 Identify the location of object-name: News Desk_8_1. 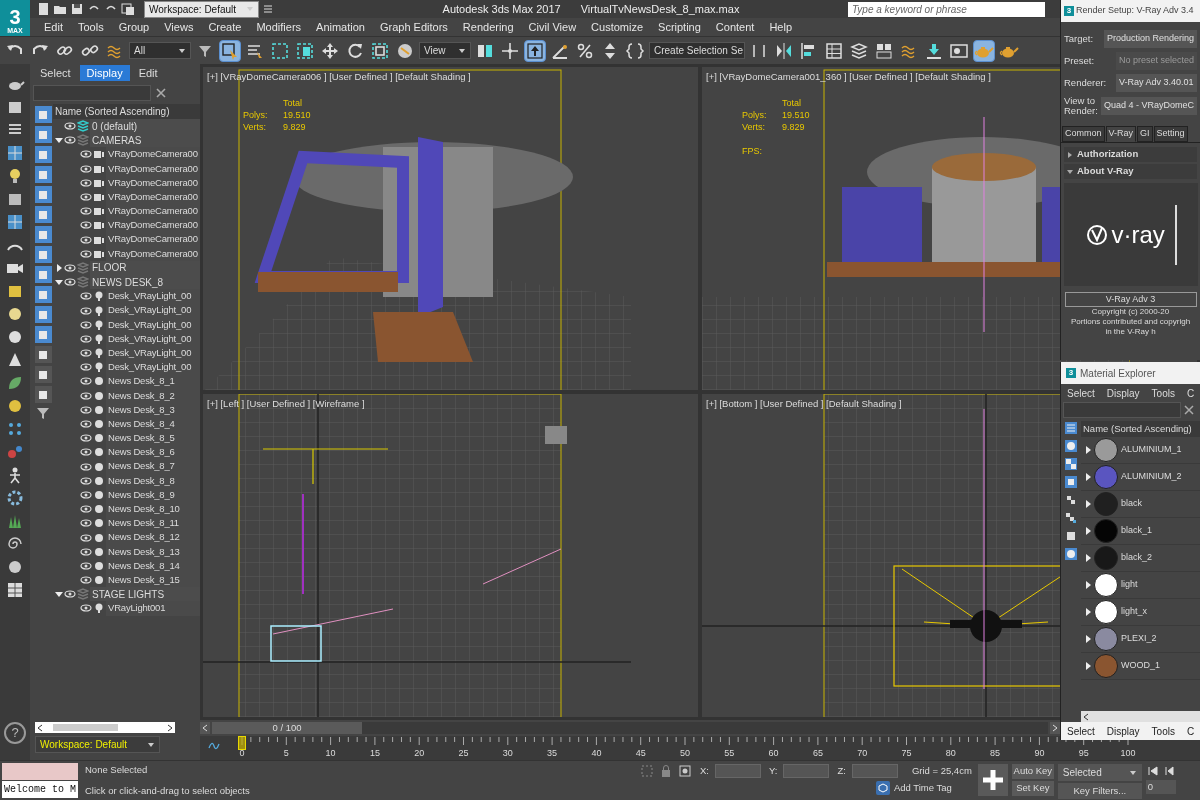
(153, 381).